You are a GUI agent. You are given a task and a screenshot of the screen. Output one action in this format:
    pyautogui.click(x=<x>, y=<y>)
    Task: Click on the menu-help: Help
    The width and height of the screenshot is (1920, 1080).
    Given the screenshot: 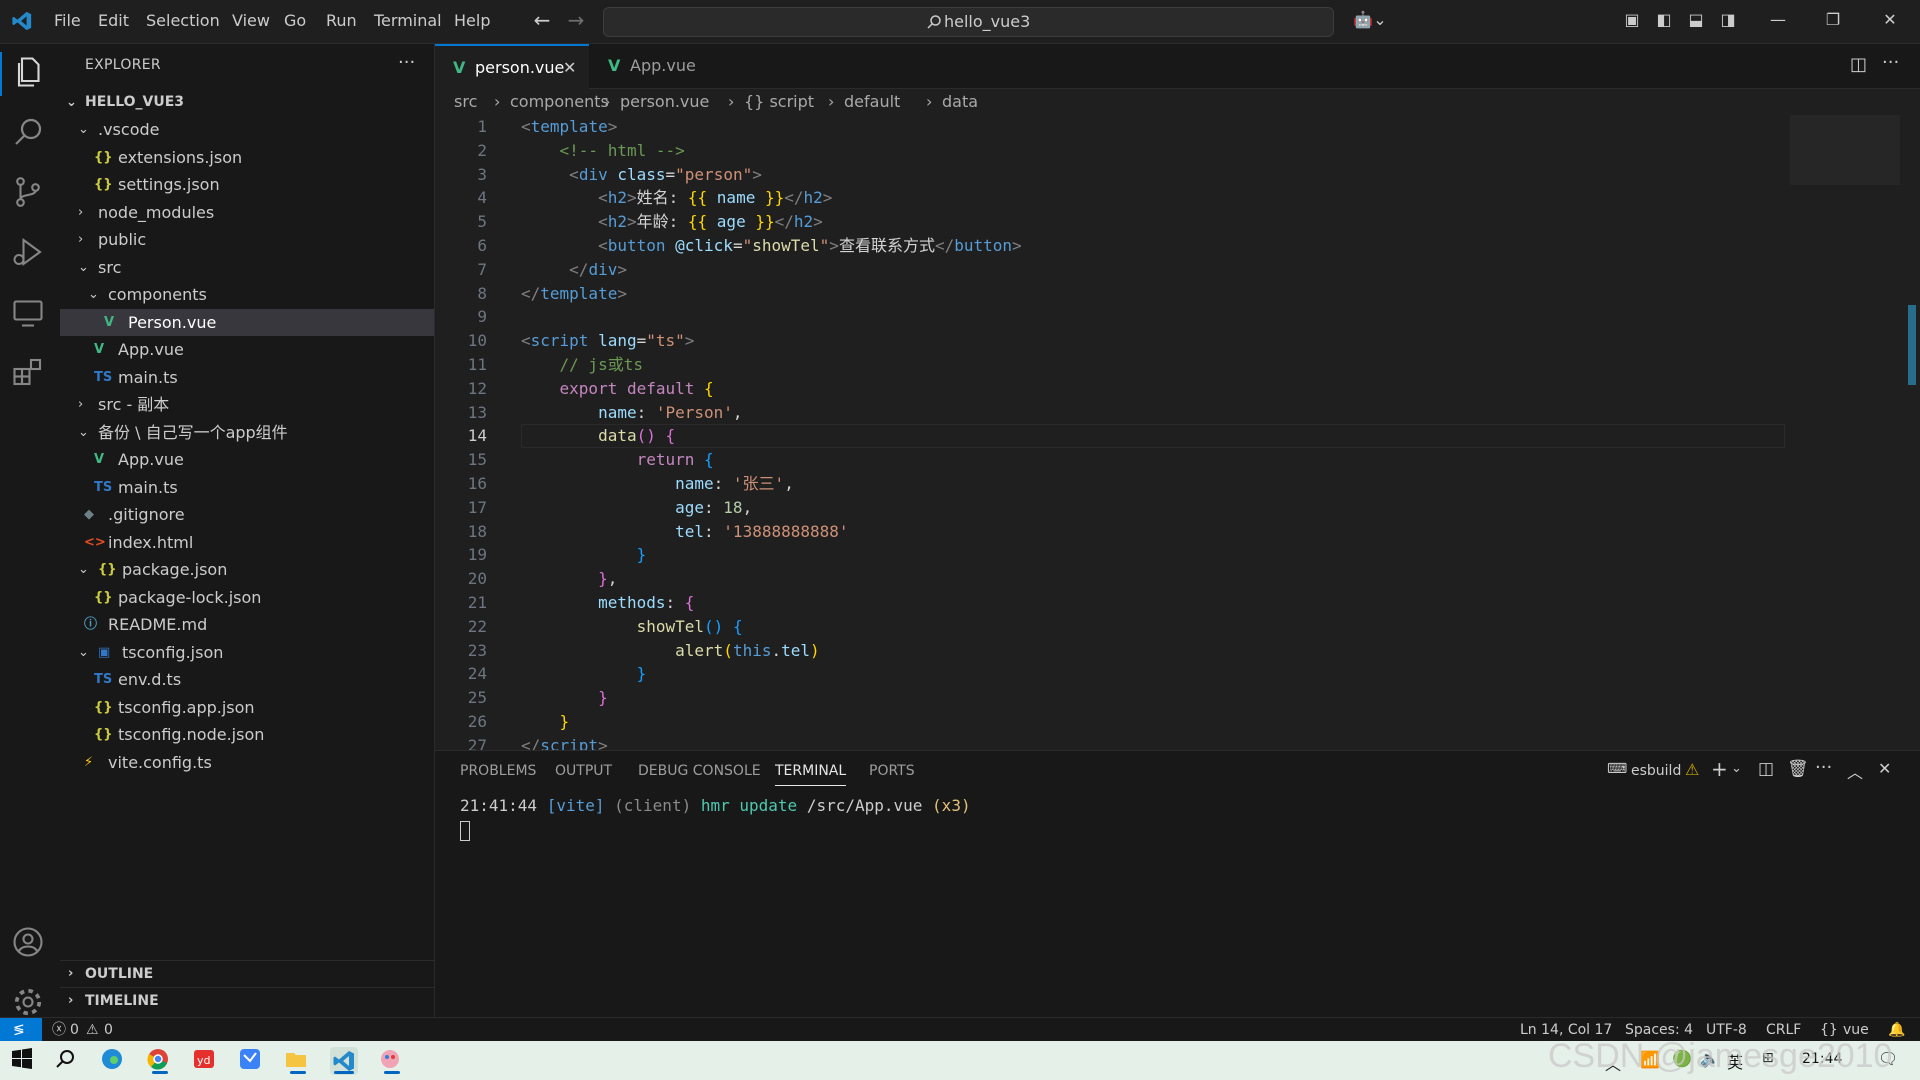 What is the action you would take?
    pyautogui.click(x=472, y=20)
    